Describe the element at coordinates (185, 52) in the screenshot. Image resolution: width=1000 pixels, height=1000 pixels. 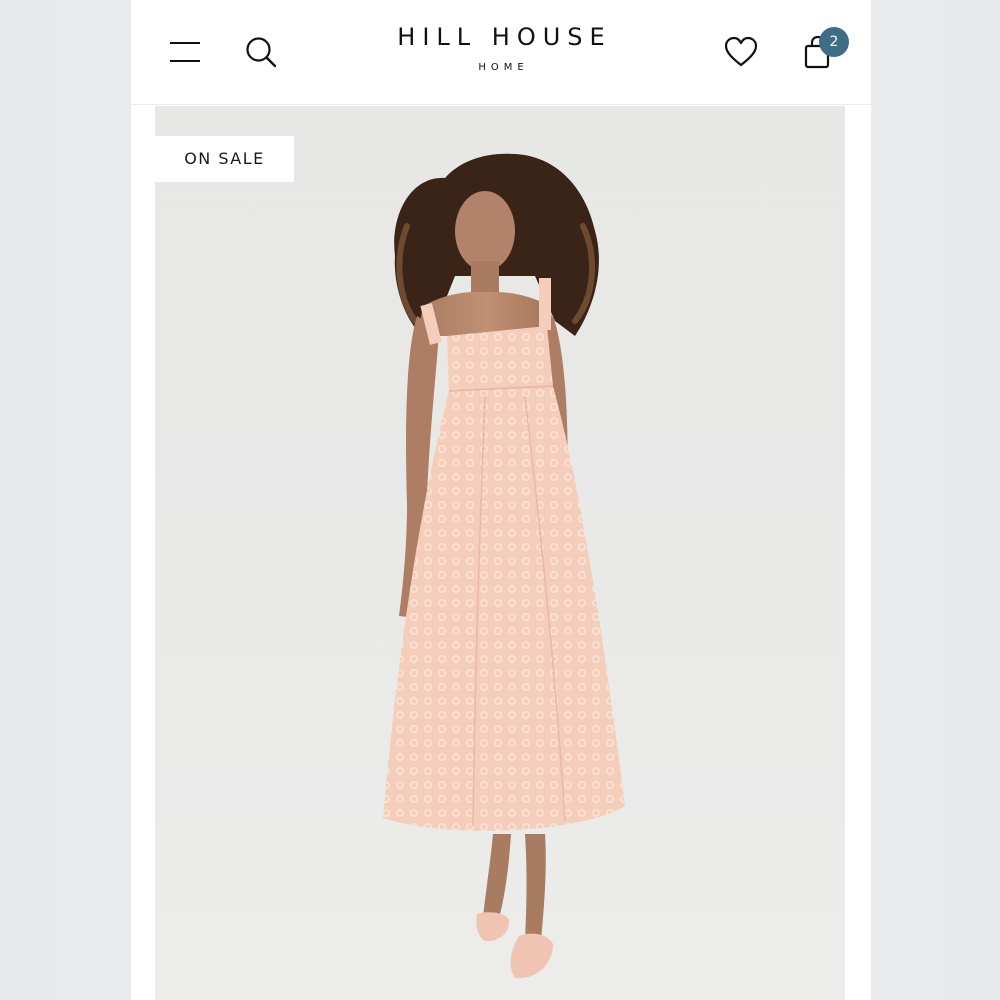
I see `hamburger-menu-icon` at that location.